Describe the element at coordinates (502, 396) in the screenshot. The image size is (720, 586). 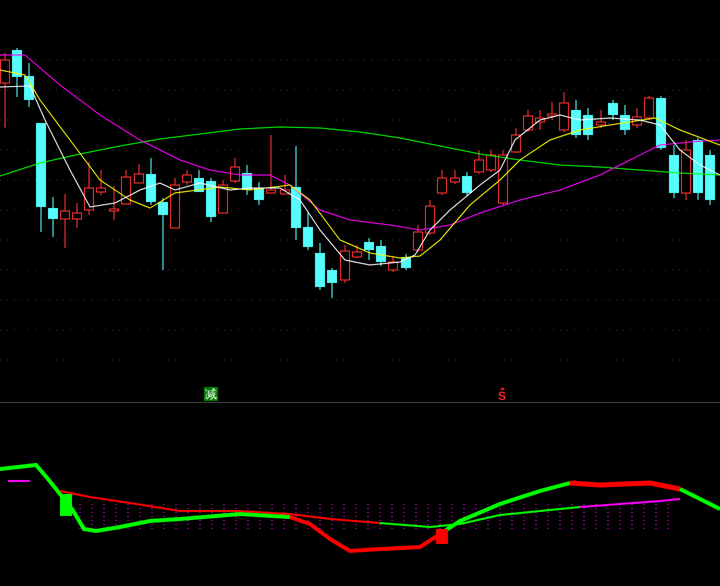
I see `sell-signal-label: S` at that location.